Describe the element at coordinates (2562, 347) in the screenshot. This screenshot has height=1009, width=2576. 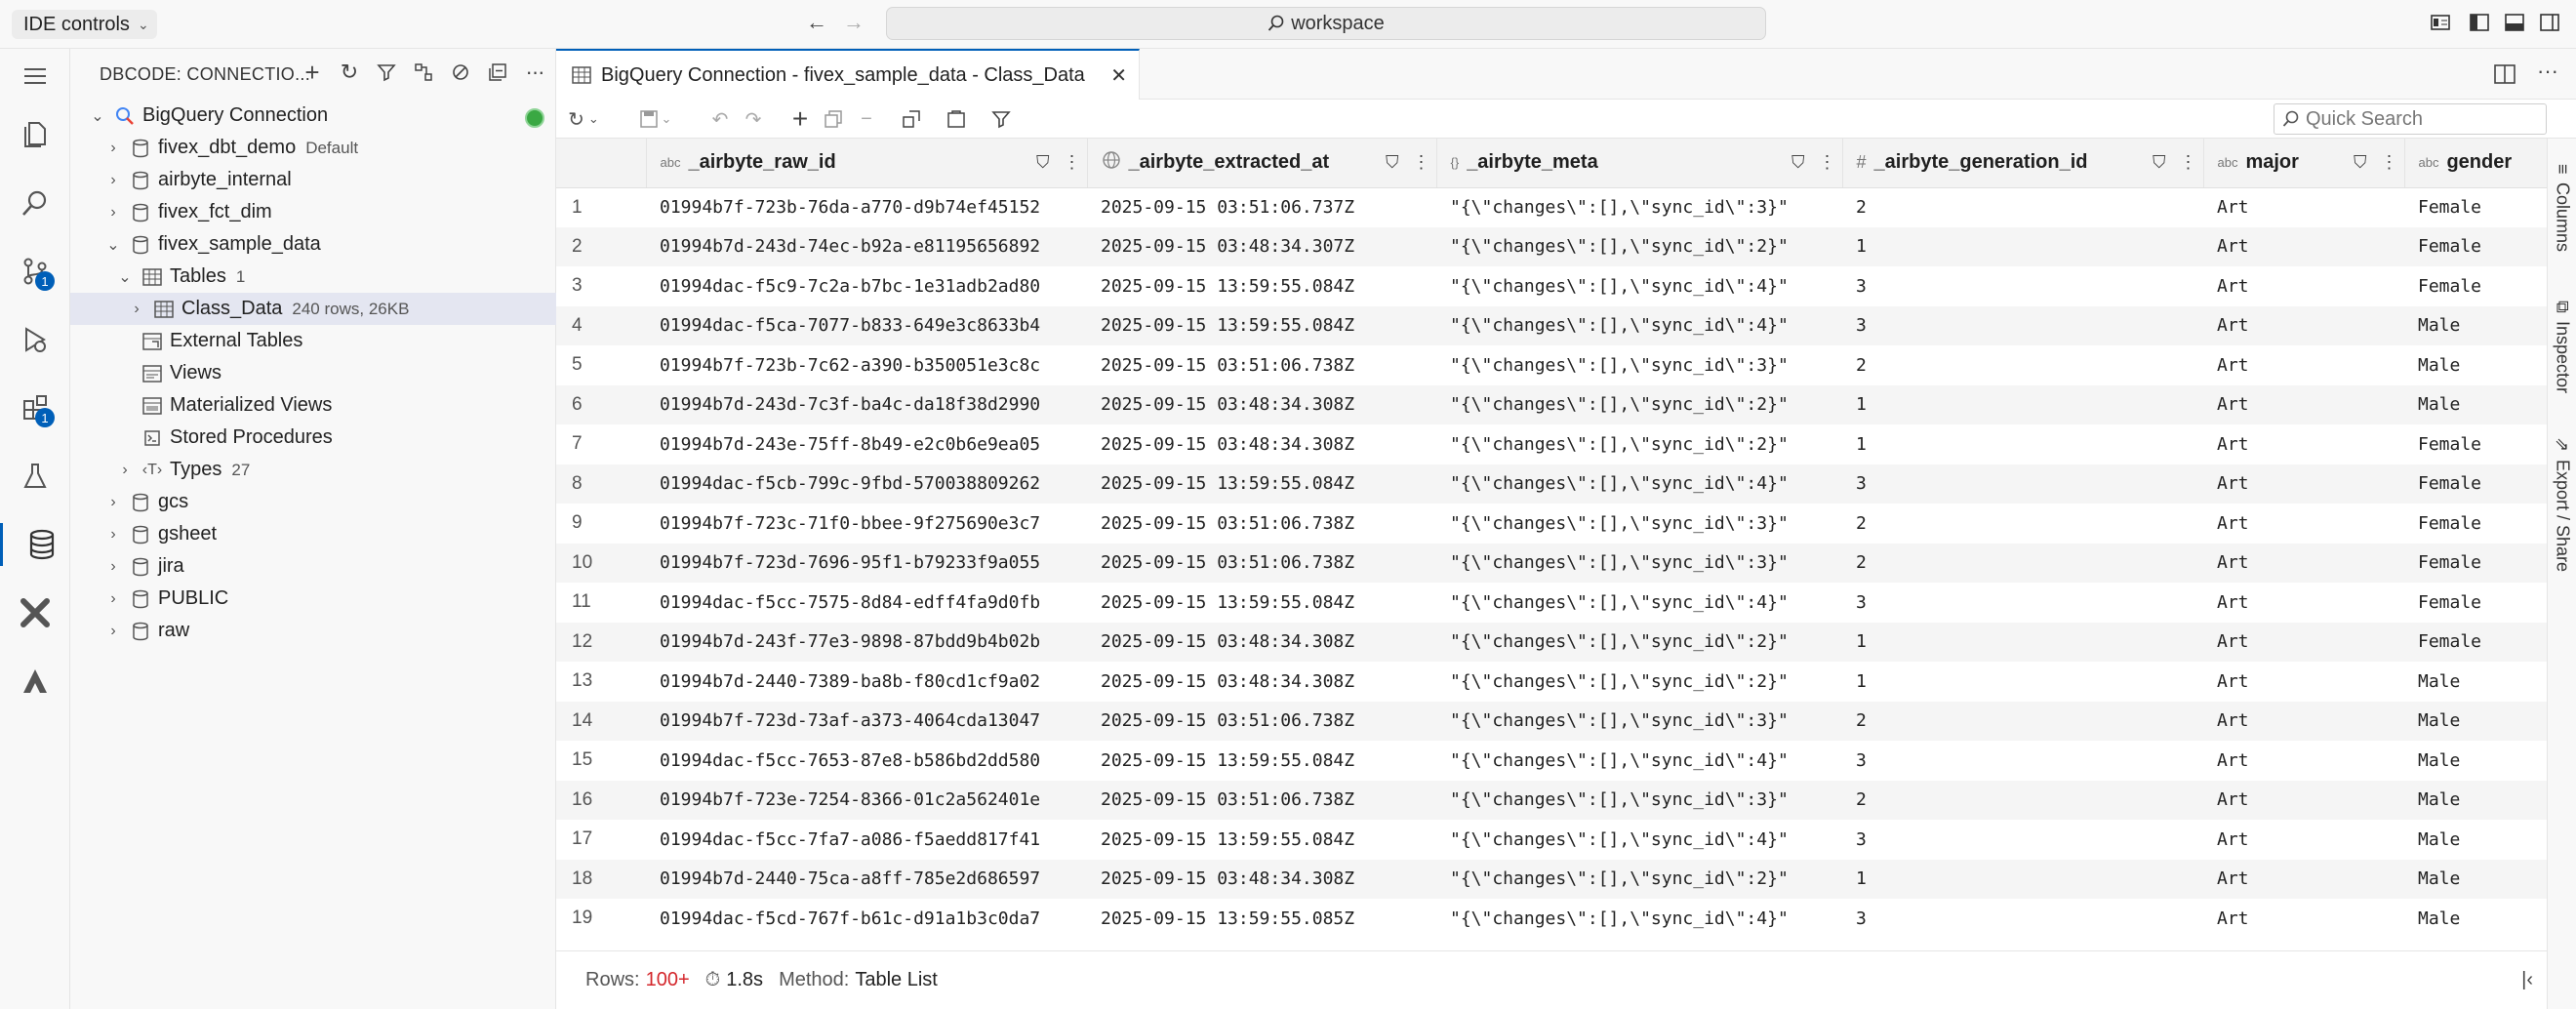
I see `inspector-panel-tab: ⧉ Inspector` at that location.